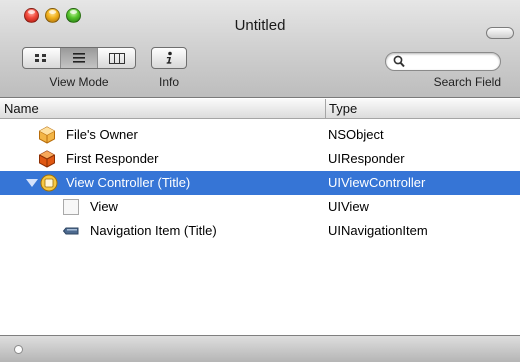 The width and height of the screenshot is (520, 362). Describe the element at coordinates (260, 109) in the screenshot. I see `outline-header: Name Type` at that location.